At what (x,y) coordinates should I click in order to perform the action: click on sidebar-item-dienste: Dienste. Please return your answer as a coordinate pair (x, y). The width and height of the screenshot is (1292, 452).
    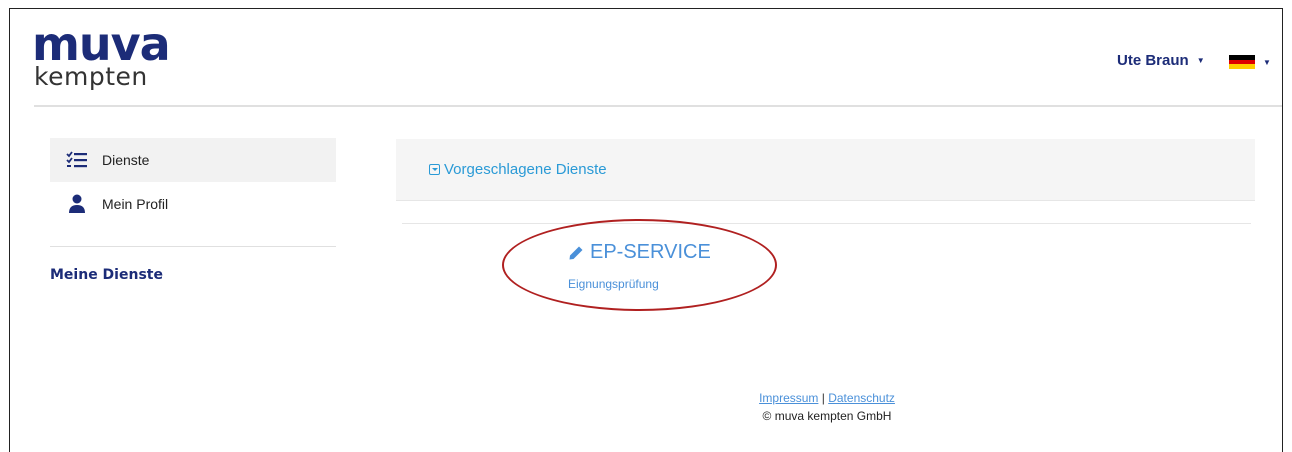
    Looking at the image, I should click on (193, 160).